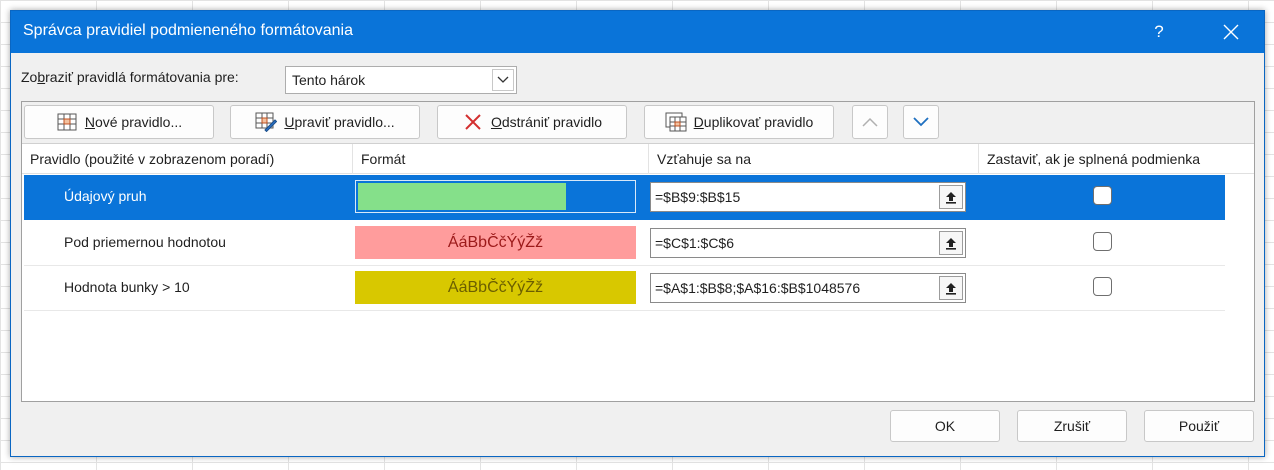 The image size is (1274, 470). What do you see at coordinates (808, 243) in the screenshot?
I see `applies-to-field: =$C$1:$C$6` at bounding box center [808, 243].